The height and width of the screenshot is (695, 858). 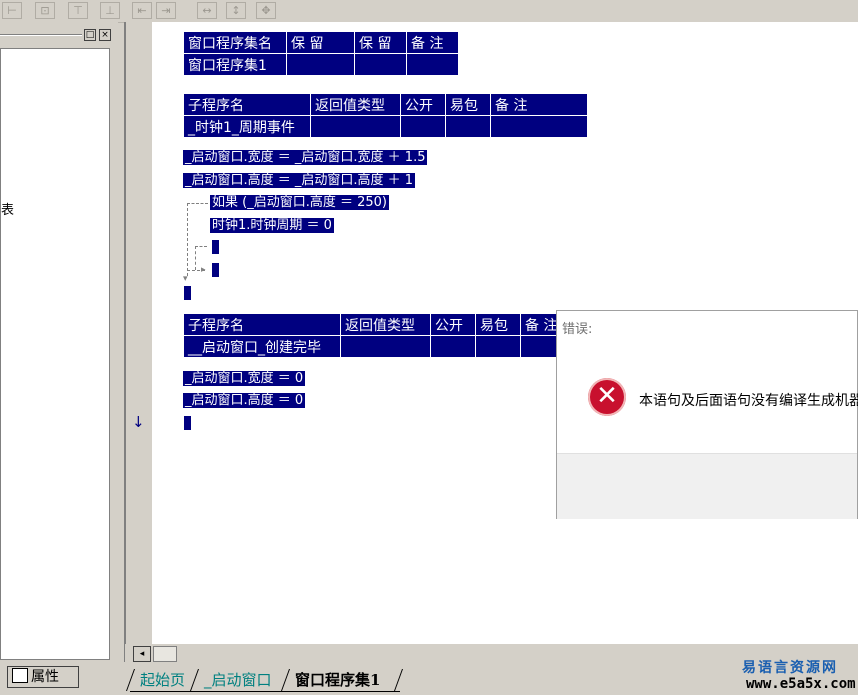 I want to click on align-left-icon: ⊢, so click(x=12, y=10).